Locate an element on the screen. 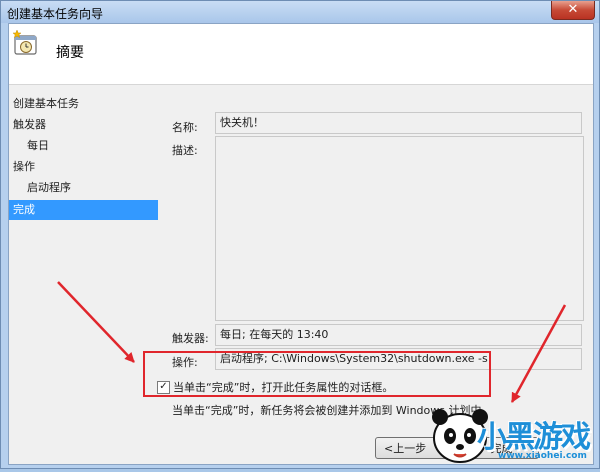 This screenshot has width=600, height=472. watermark-url: www.xiaohei.com is located at coordinates (542, 456).